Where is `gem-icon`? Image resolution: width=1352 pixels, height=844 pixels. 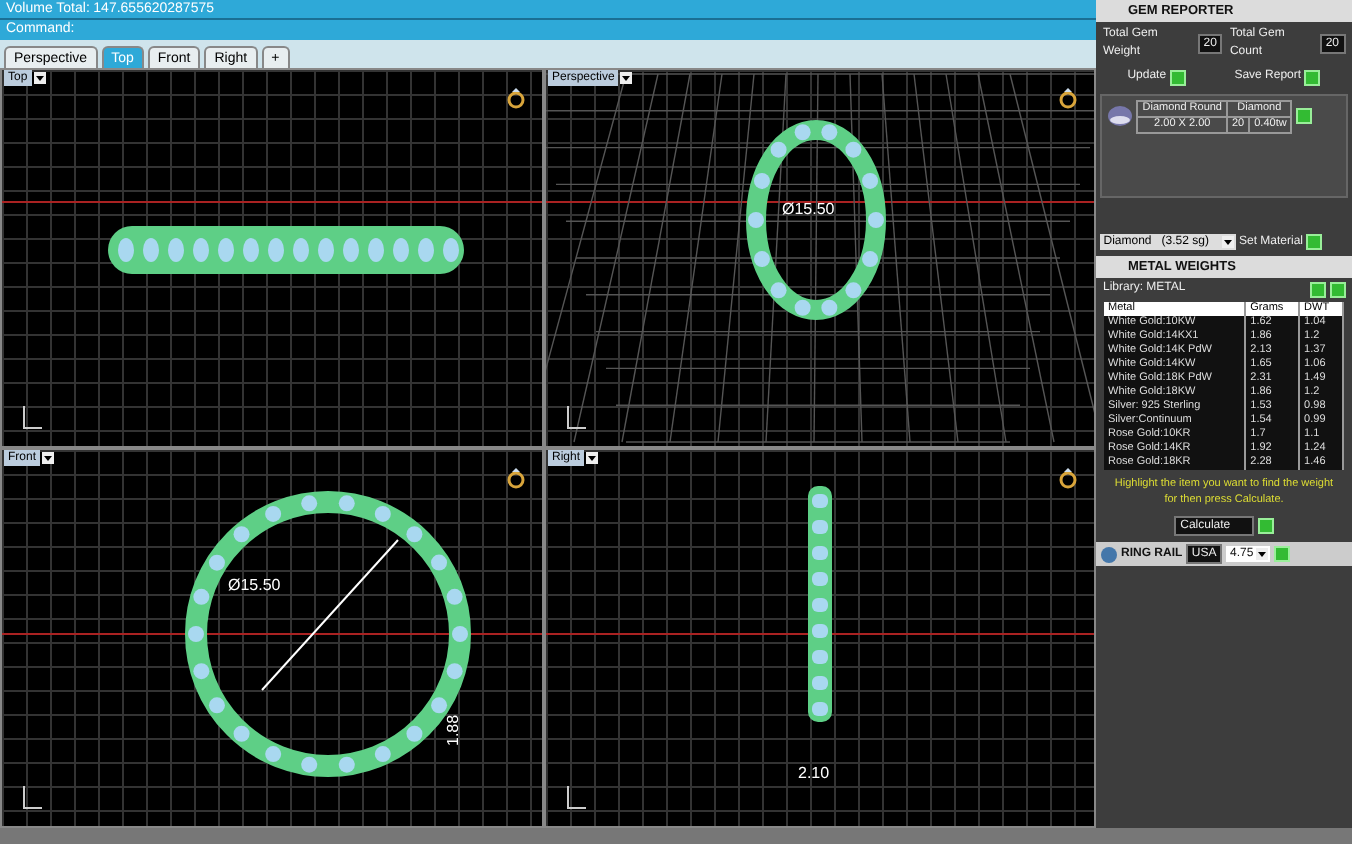 gem-icon is located at coordinates (1119, 116).